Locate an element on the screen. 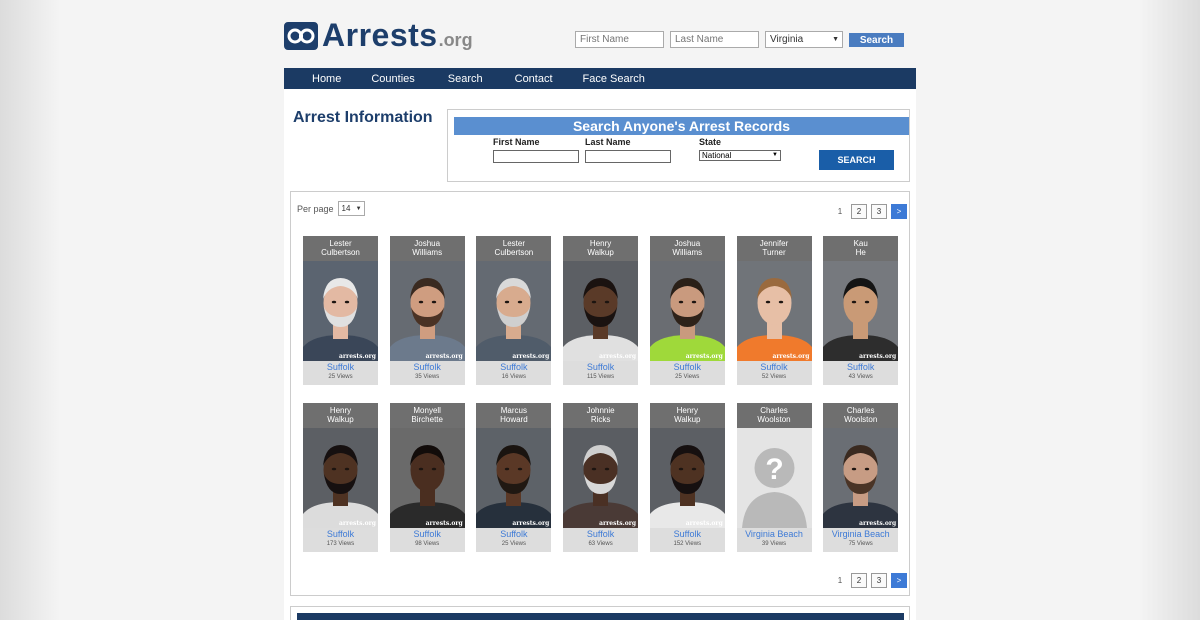 The image size is (1200, 620). mugshot-card: Charles Woolston? Virginia Beach 39 Views is located at coordinates (774, 477).